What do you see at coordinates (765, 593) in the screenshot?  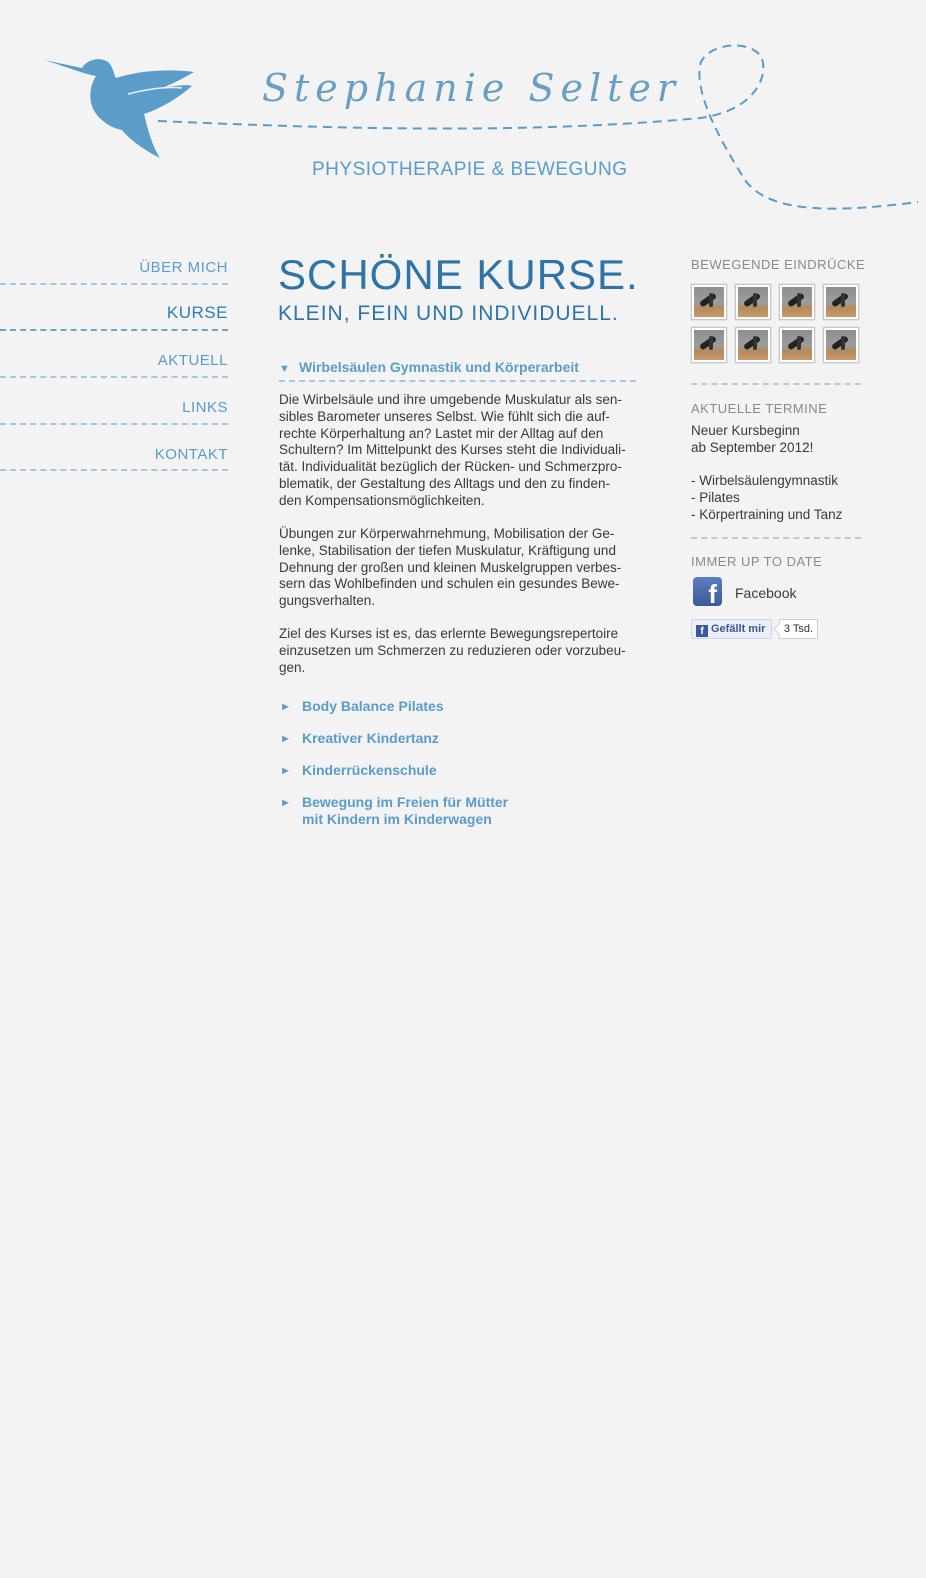 I see `facebook-link: Facebook` at bounding box center [765, 593].